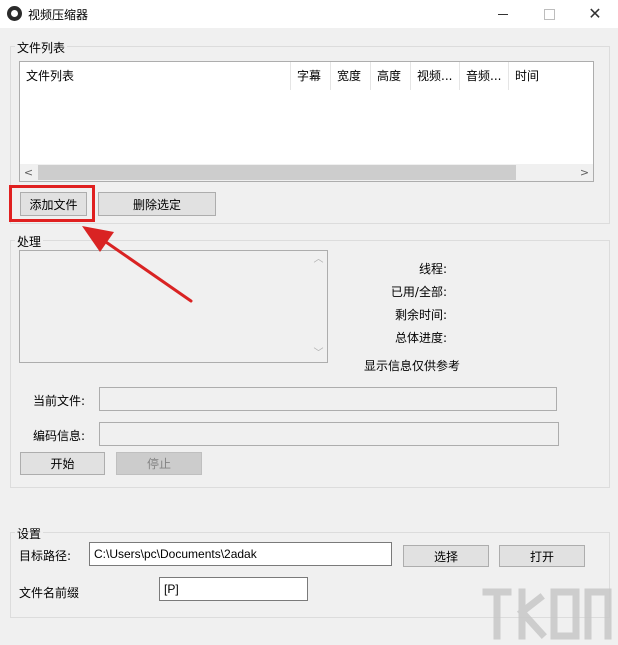 This screenshot has height=645, width=618. I want to click on target-path-input: C:\Users\pc\Documents\2adak, so click(240, 554).